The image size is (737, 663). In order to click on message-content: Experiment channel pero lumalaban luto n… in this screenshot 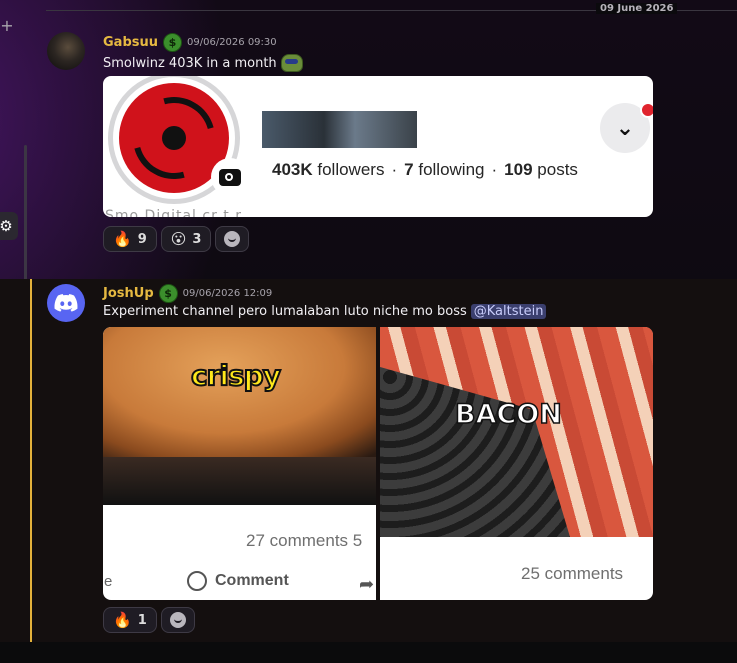, I will do `click(285, 311)`.